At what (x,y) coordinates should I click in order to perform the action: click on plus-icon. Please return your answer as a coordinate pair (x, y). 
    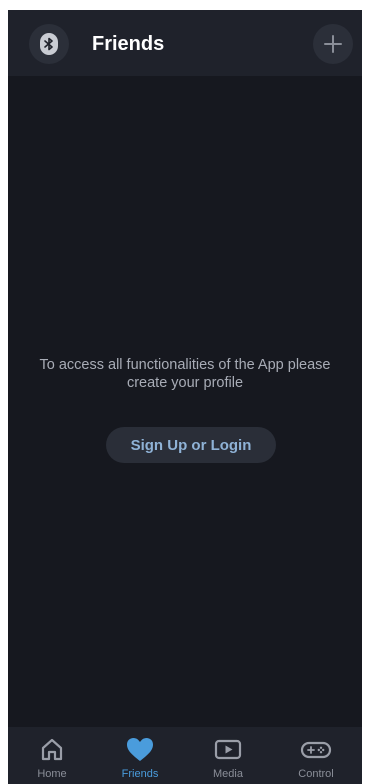
    Looking at the image, I should click on (333, 44).